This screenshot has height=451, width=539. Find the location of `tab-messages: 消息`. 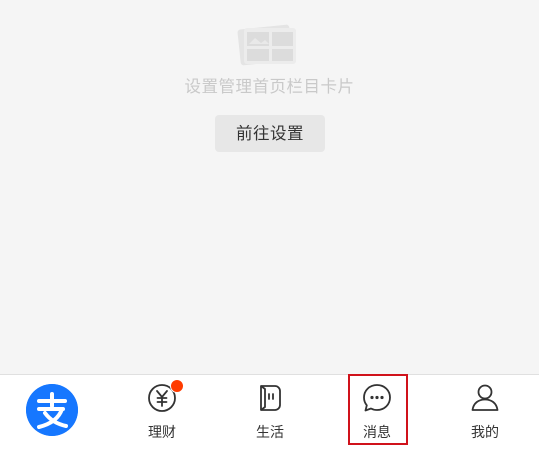

tab-messages: 消息 is located at coordinates (377, 413).